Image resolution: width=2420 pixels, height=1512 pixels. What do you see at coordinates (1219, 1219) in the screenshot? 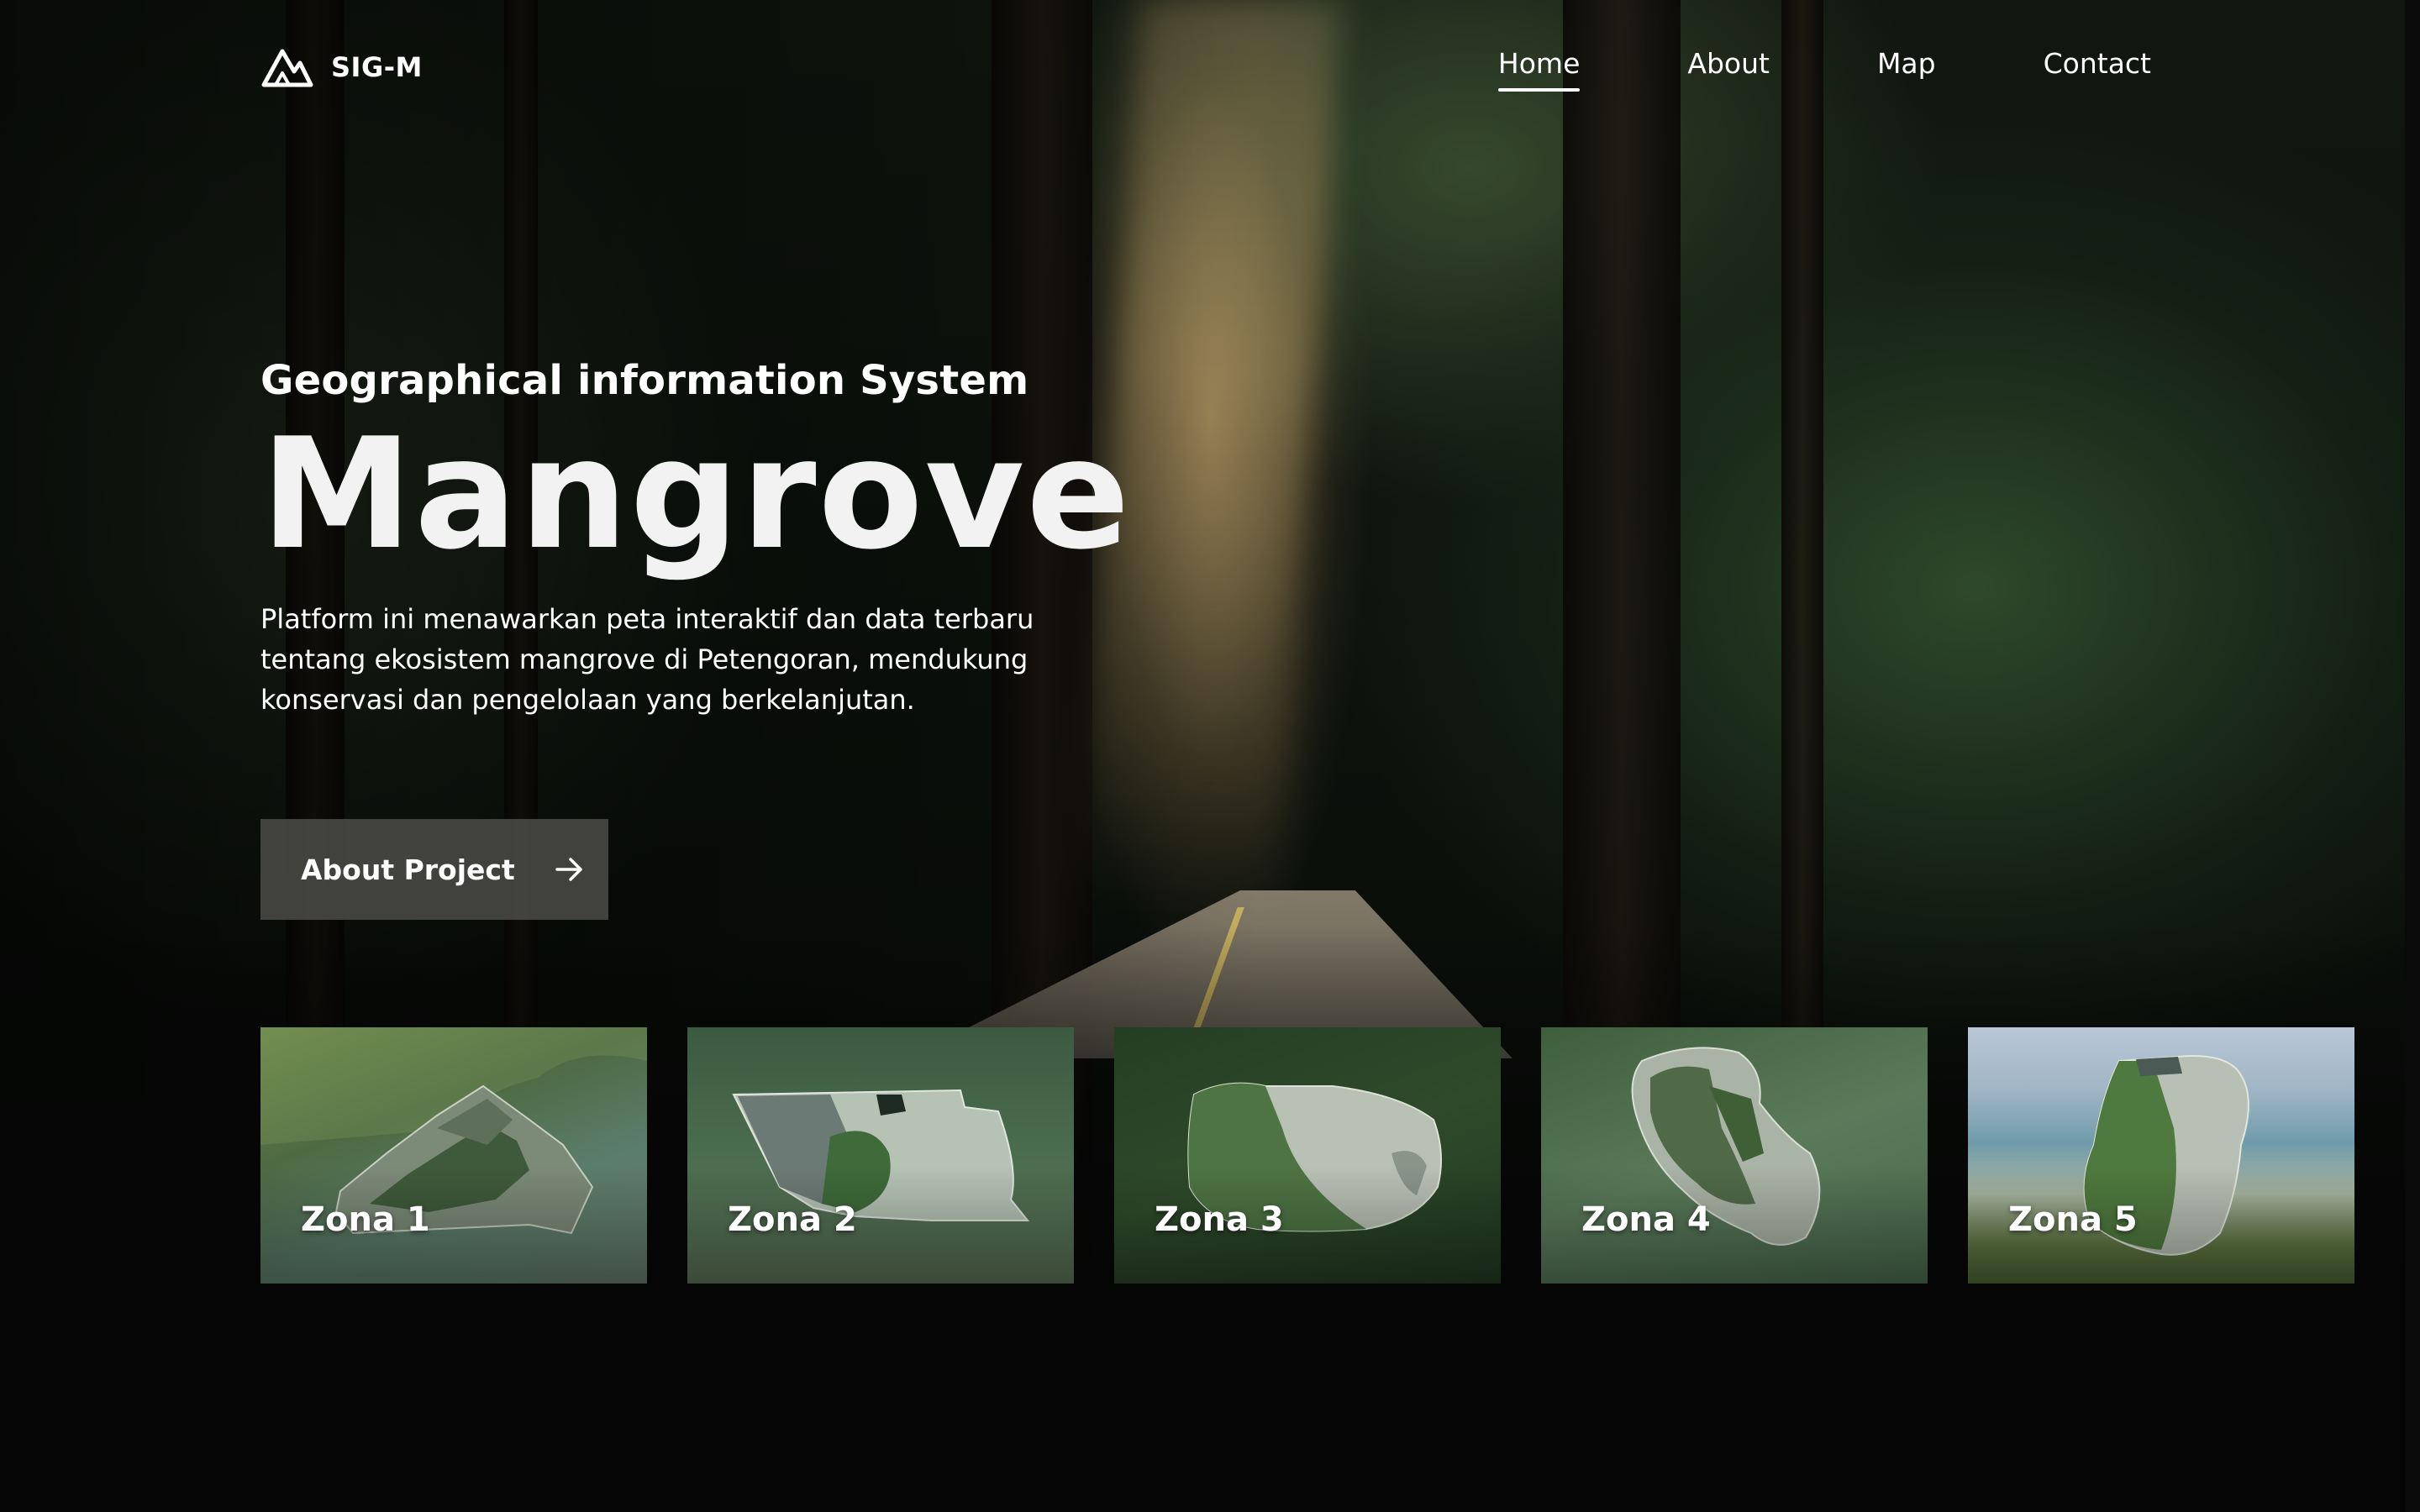
I see `zone-card-label: Zona 3` at bounding box center [1219, 1219].